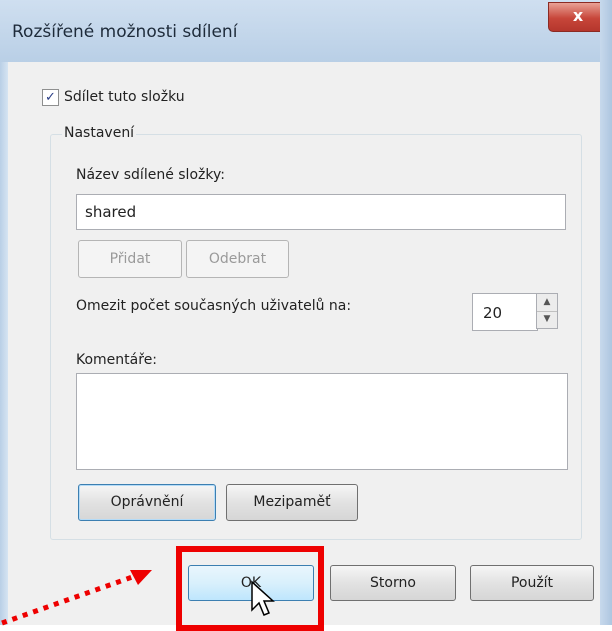 This screenshot has height=631, width=612. Describe the element at coordinates (76, 598) in the screenshot. I see `dotted-arrow-icon` at that location.